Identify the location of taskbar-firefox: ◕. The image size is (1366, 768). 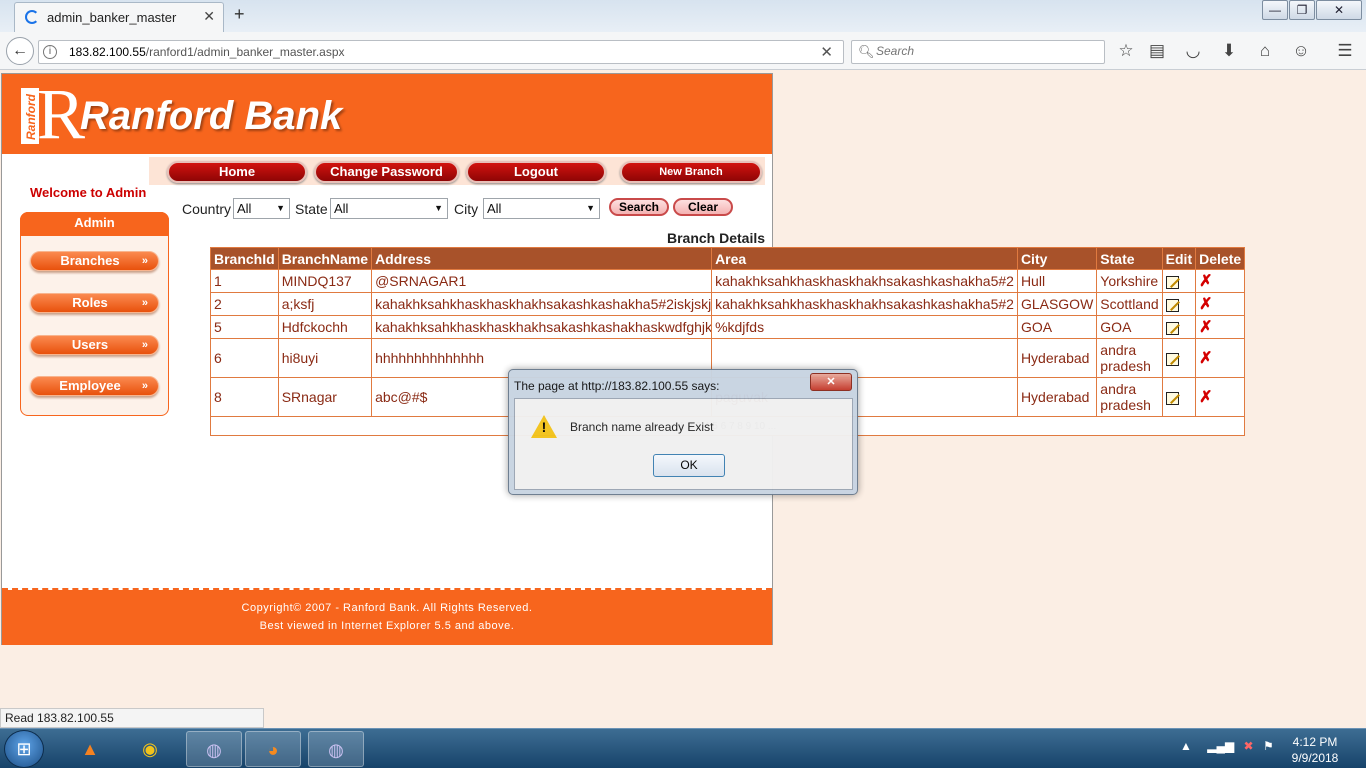
(273, 749).